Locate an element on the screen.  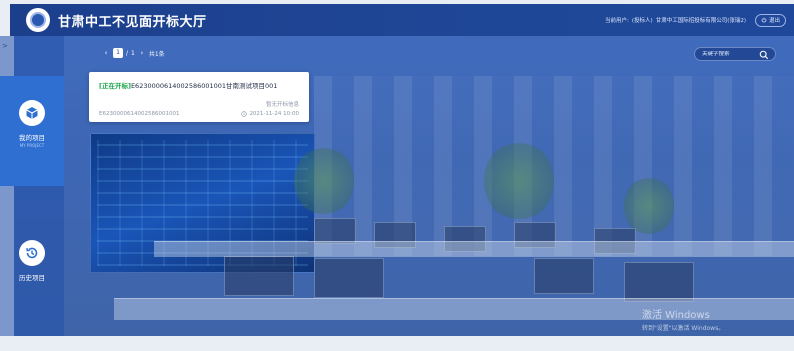
user-name: 甘肃中工国际招投标有限公司(张瑞2) is located at coordinates (700, 21).